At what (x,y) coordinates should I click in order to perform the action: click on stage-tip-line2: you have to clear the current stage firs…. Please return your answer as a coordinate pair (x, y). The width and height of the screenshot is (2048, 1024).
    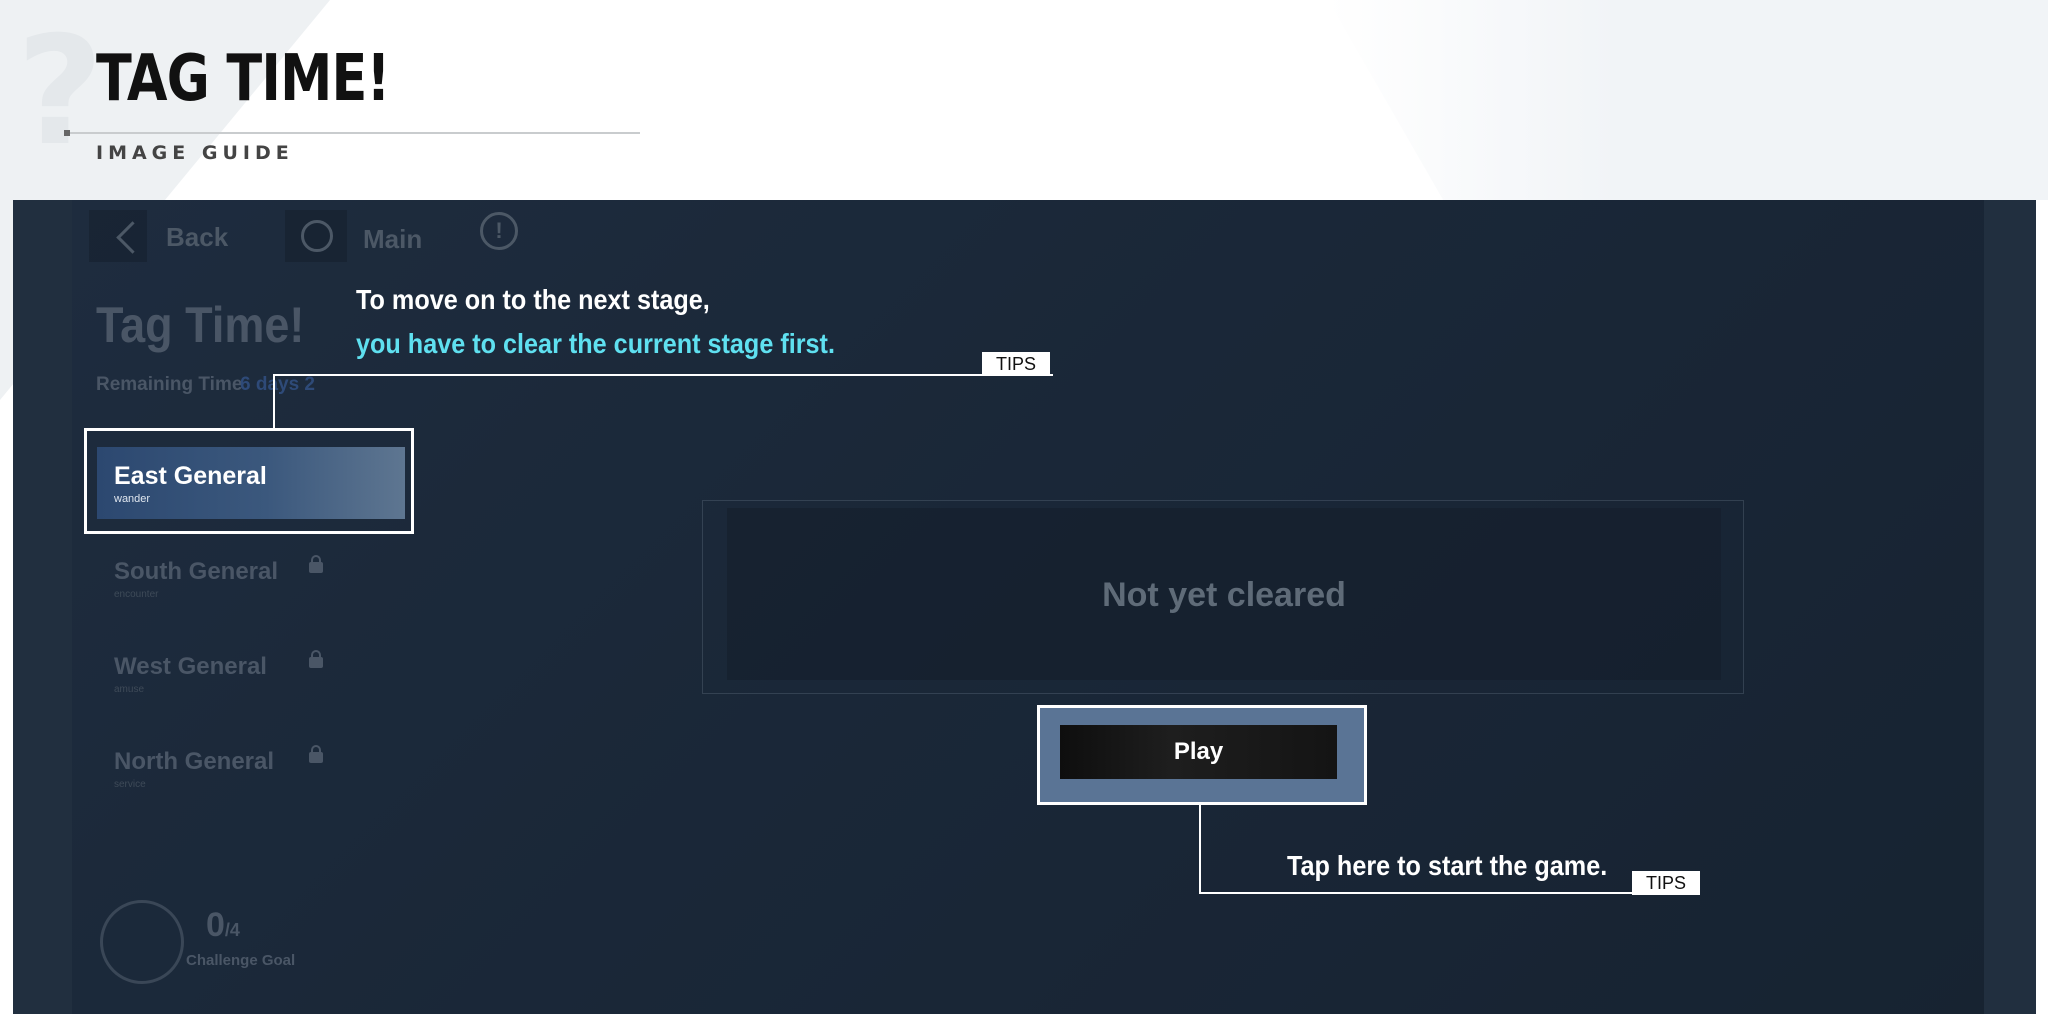
    Looking at the image, I should click on (595, 343).